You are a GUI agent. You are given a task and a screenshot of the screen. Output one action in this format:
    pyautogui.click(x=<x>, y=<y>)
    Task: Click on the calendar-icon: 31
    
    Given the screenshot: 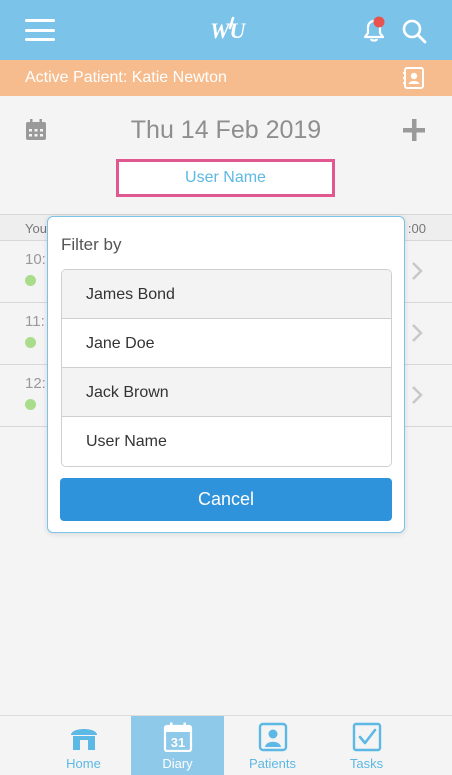 What is the action you would take?
    pyautogui.click(x=178, y=737)
    